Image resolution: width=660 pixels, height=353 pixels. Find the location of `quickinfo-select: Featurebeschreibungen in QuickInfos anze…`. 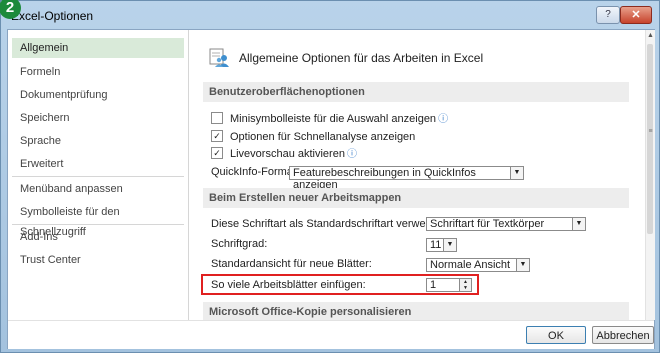

quickinfo-select: Featurebeschreibungen in QuickInfos anze… is located at coordinates (406, 178).